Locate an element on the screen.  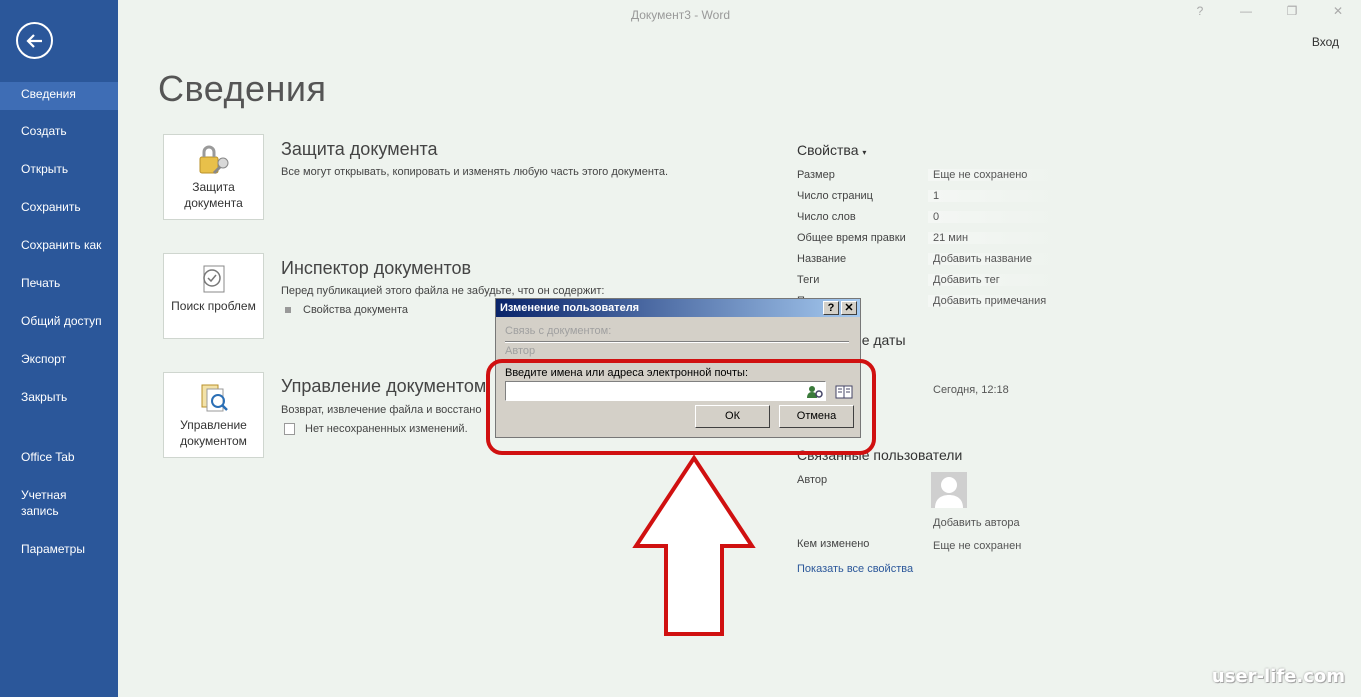
properties-title: Свойства is located at coordinates (828, 150).